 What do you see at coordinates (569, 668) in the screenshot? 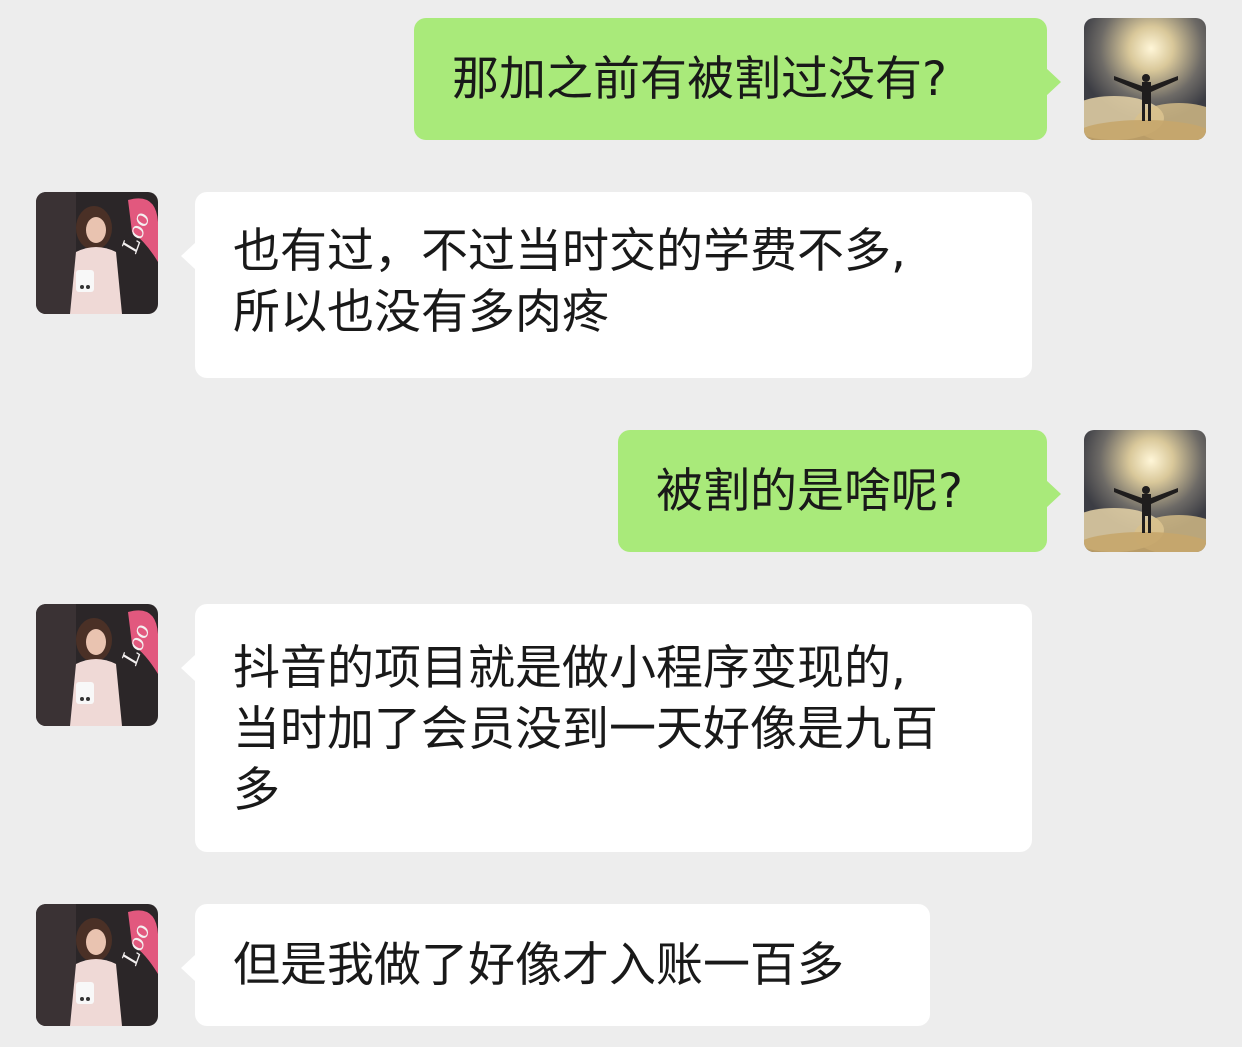
I see `message-text-line: 抖音的项目就是做小程序变现的,` at bounding box center [569, 668].